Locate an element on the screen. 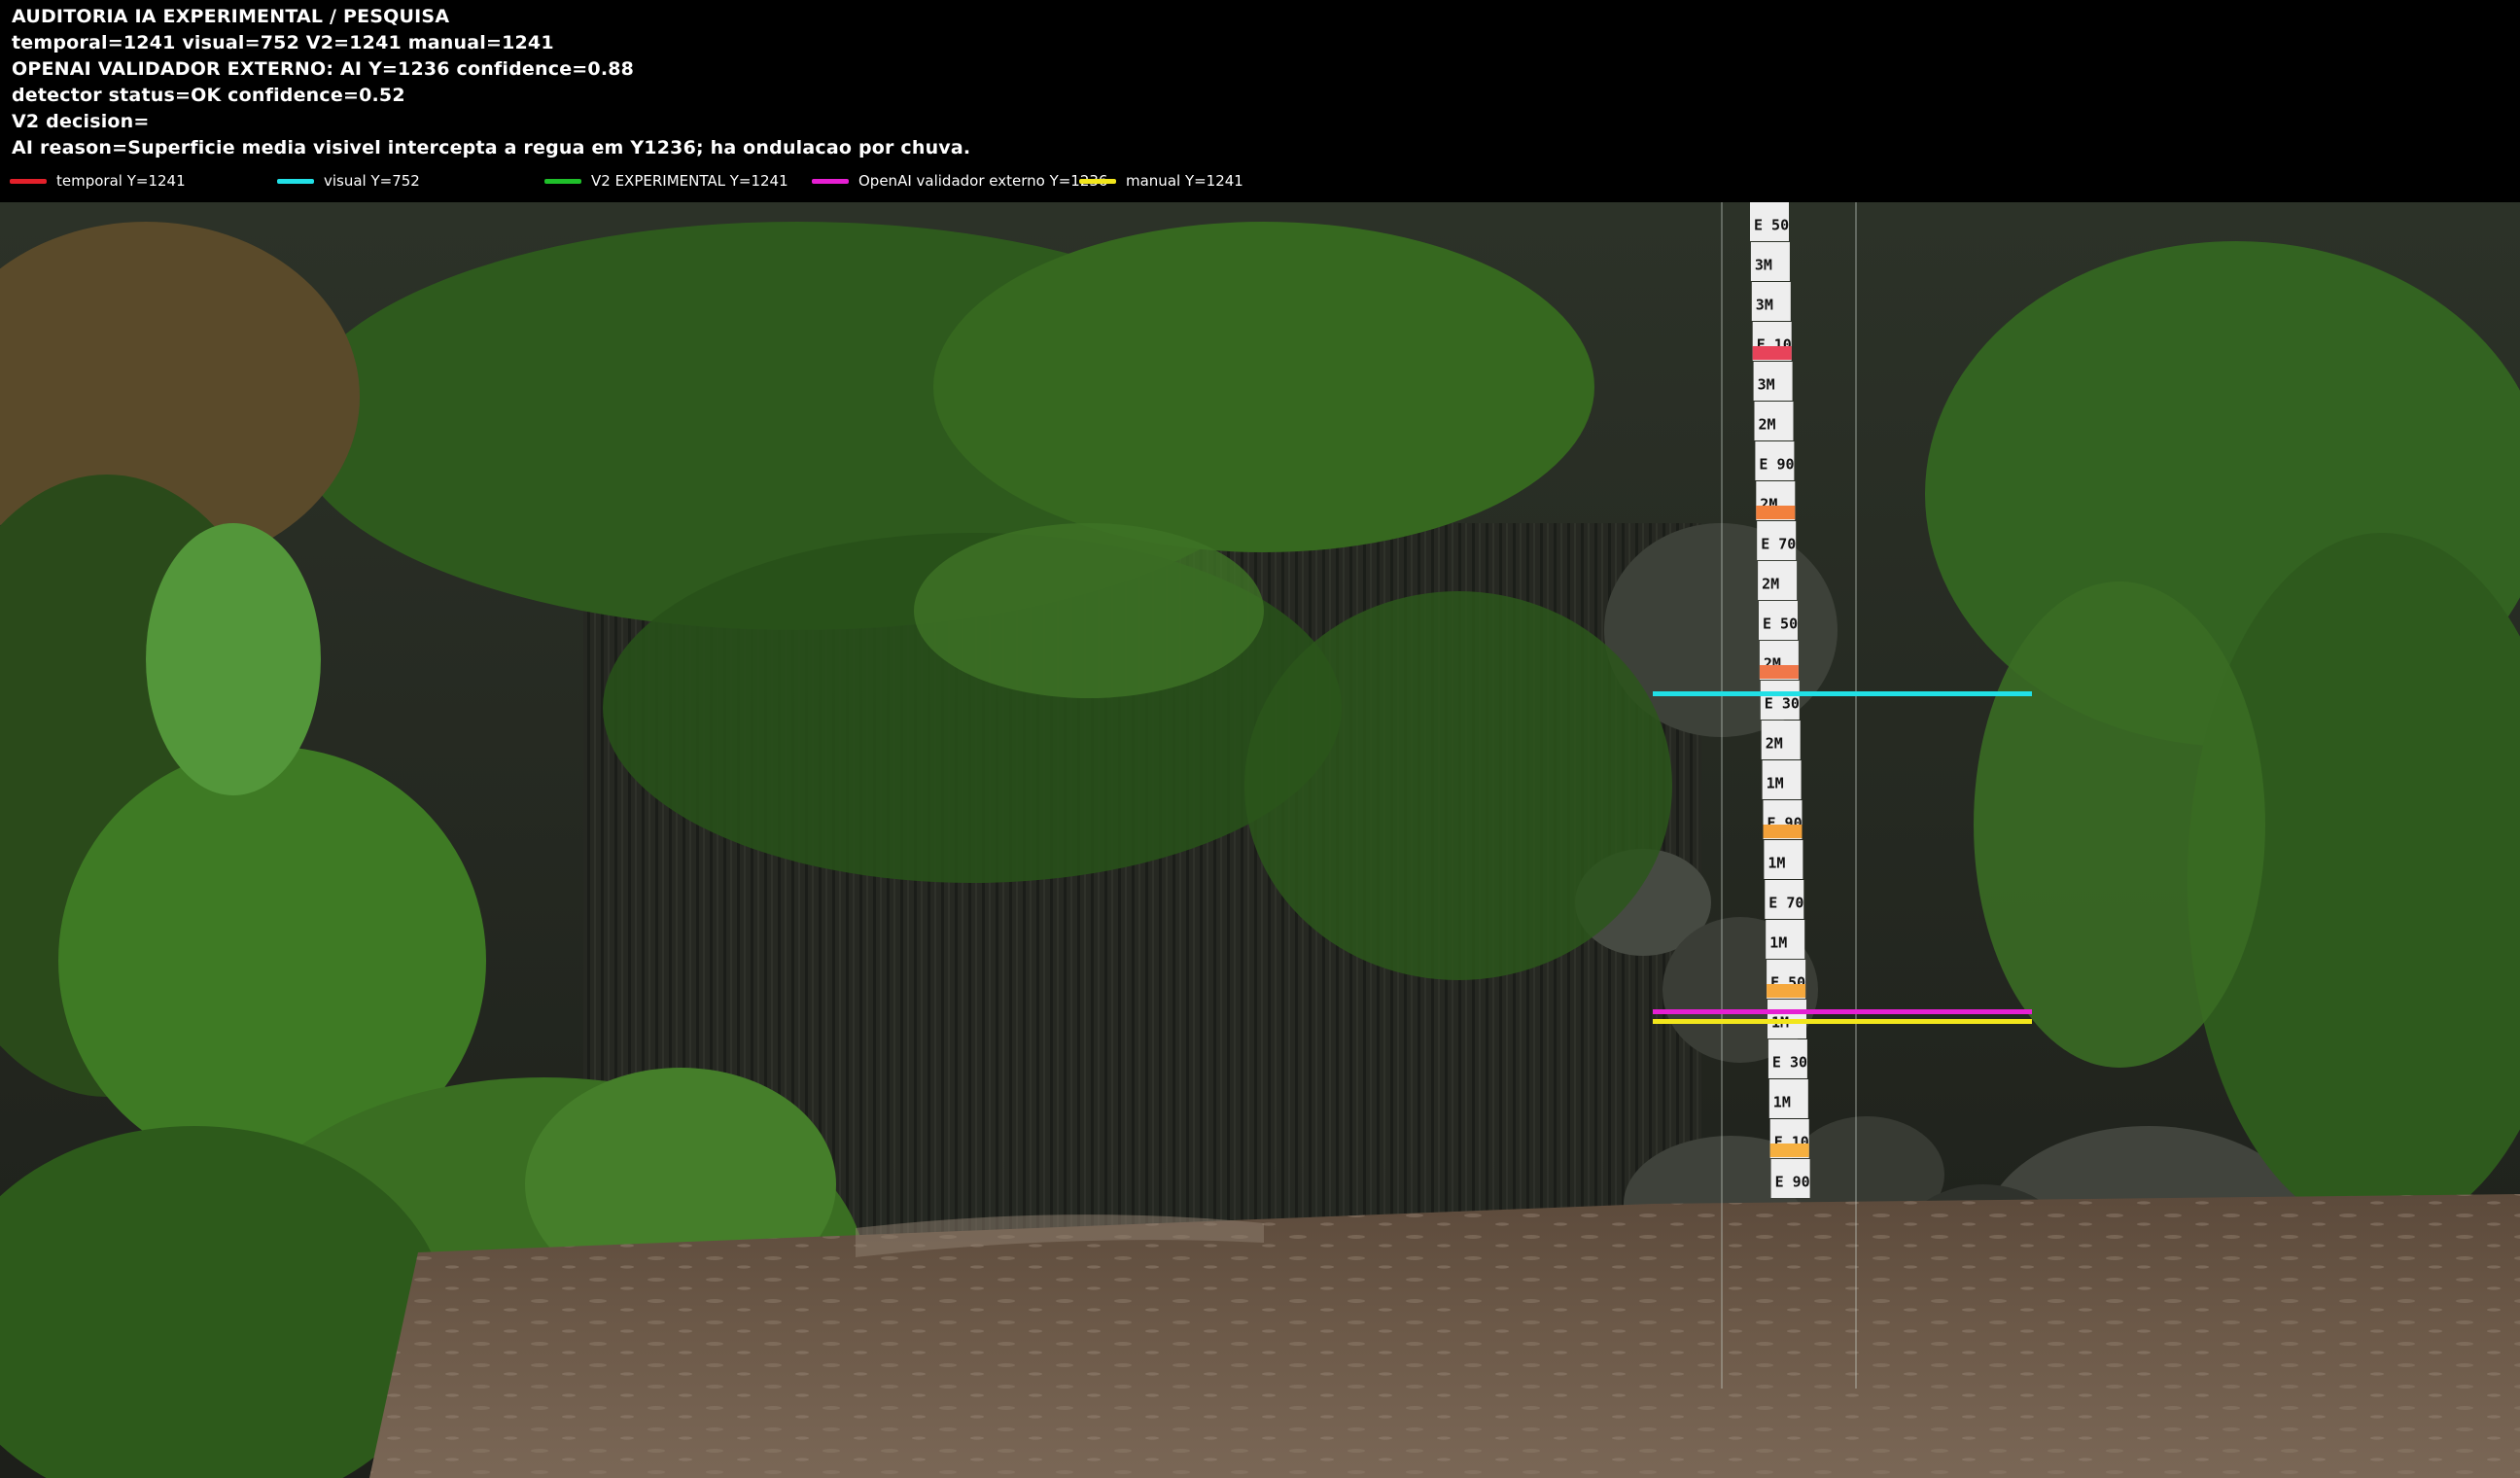 The image size is (2520, 1478). legend-label-temporal: temporal Y=1241 is located at coordinates (121, 181).